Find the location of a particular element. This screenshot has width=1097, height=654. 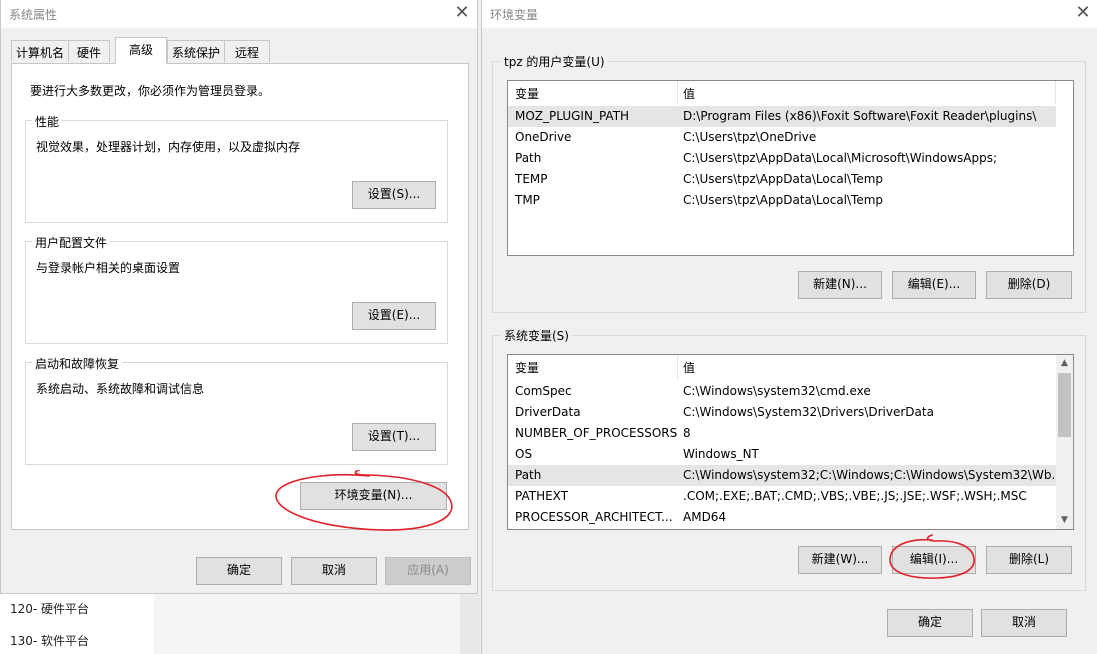

group-label: tpz 的用户变量(U) is located at coordinates (554, 61).